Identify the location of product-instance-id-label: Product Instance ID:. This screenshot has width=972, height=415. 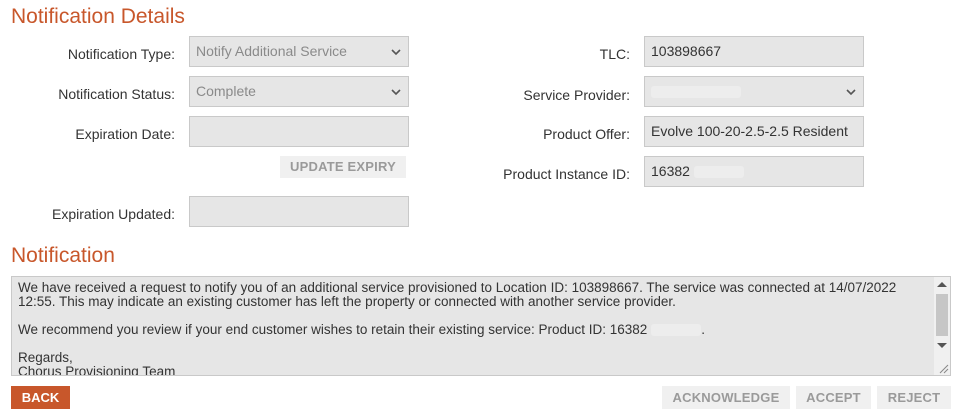
(566, 174).